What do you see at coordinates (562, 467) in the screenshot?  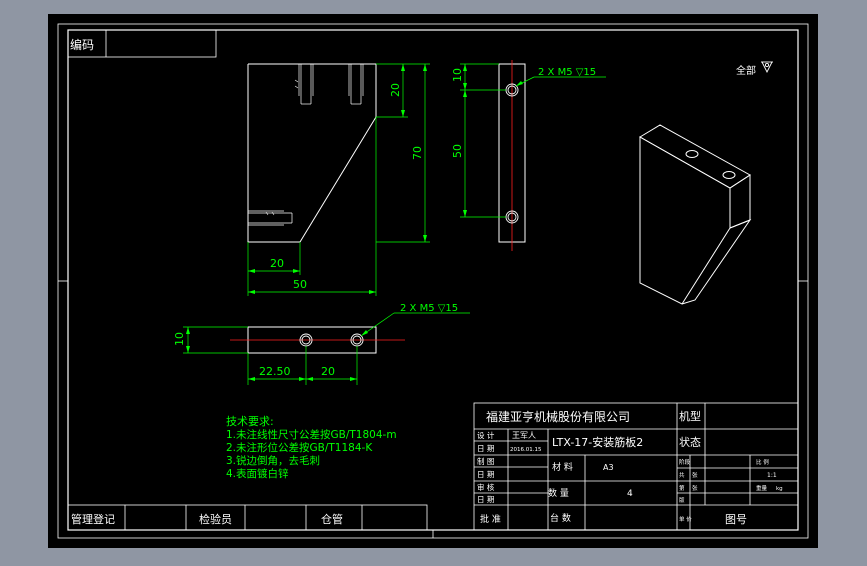 I see `material-label: 材 料` at bounding box center [562, 467].